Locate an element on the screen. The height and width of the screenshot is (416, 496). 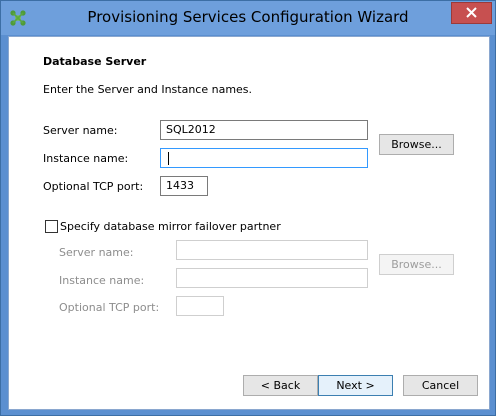
page-heading: Database Server is located at coordinates (95, 61).